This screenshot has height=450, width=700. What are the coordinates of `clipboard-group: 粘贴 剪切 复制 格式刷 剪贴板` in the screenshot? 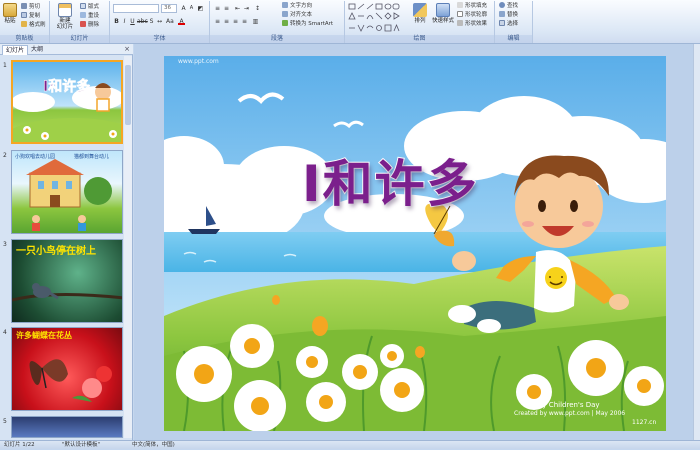 It's located at (25, 22).